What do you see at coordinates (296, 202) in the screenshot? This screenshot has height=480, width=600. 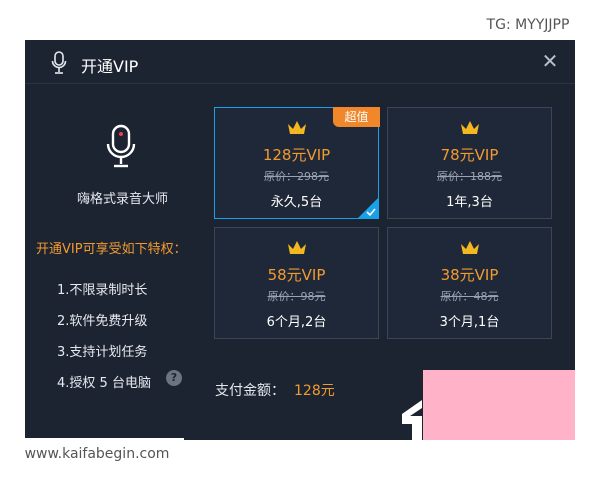 I see `plan-detail: 永久,5台` at bounding box center [296, 202].